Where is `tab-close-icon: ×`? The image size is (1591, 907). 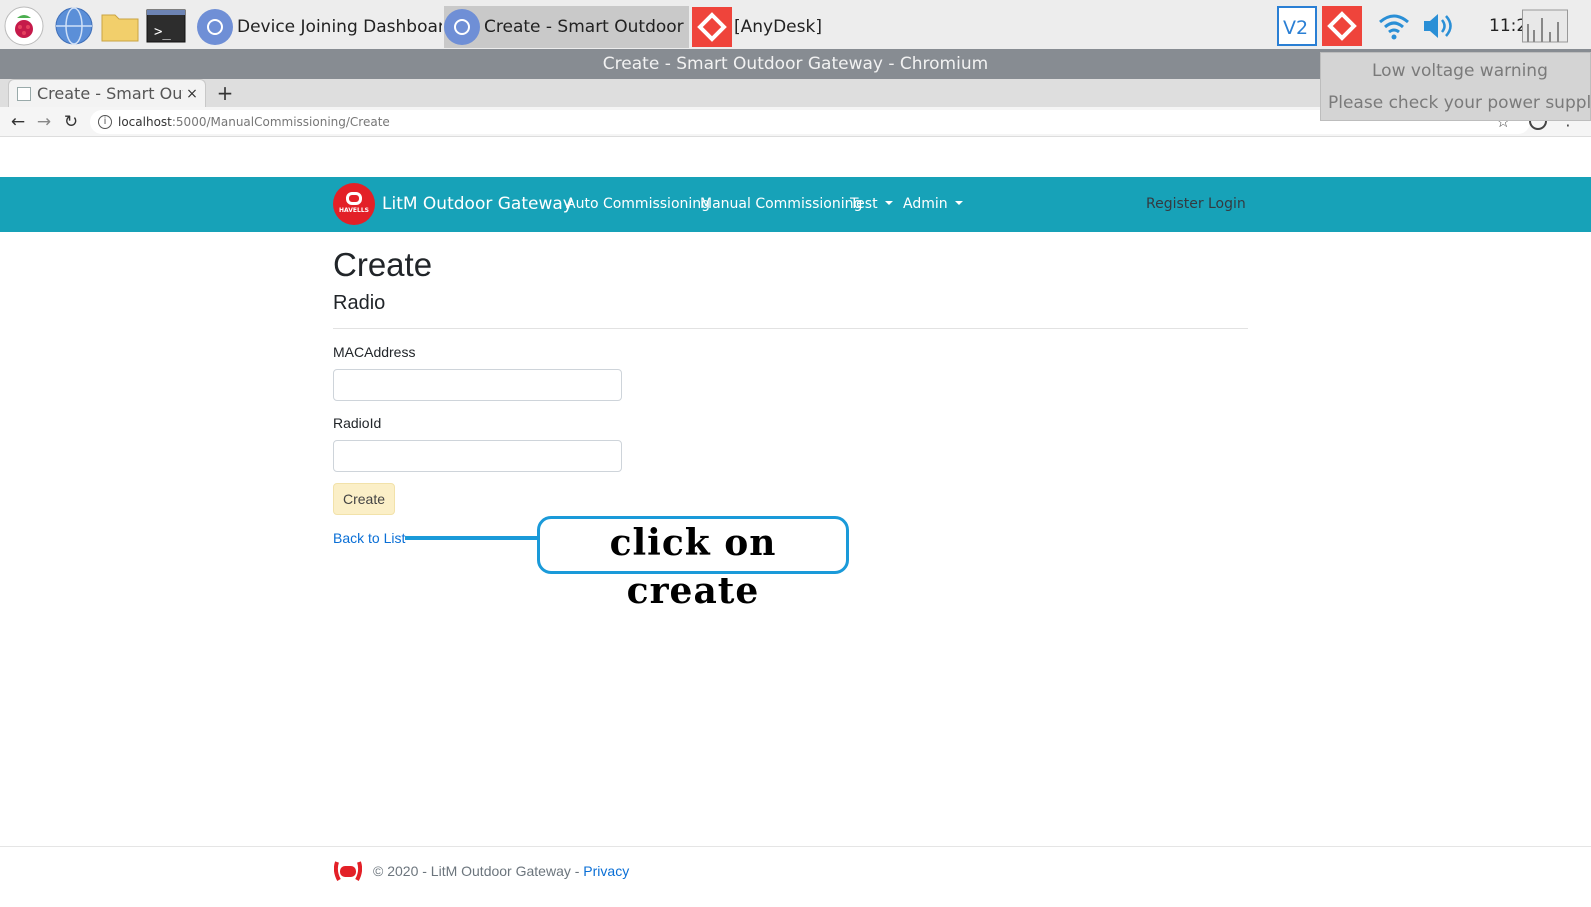
tab-close-icon: × is located at coordinates (192, 94).